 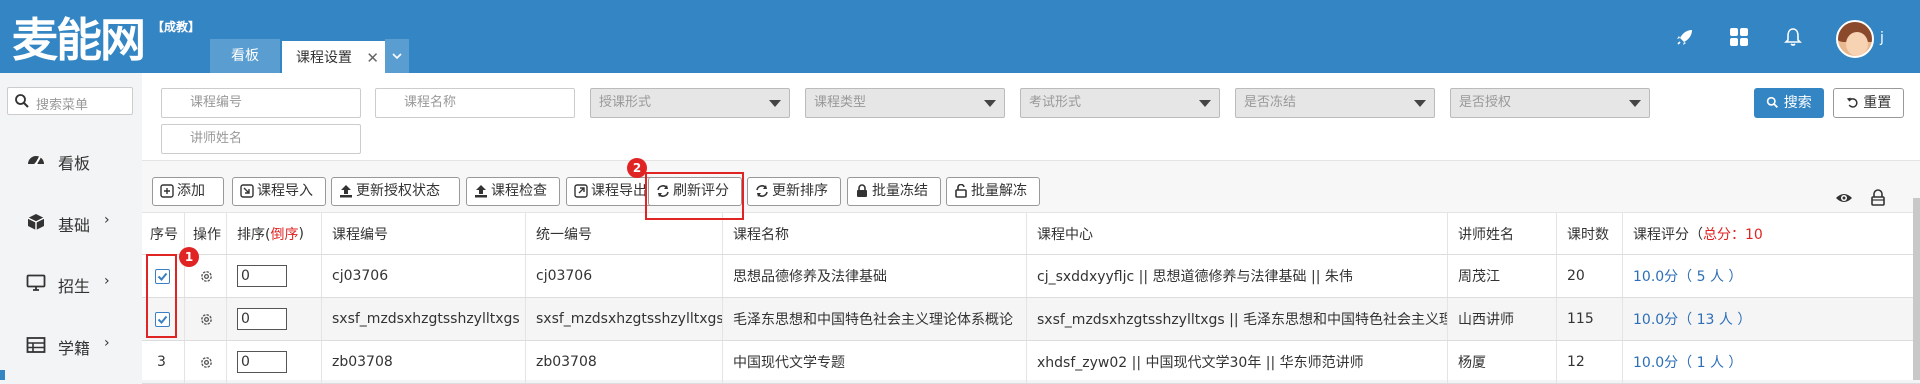 I want to click on menu-search-placeholder: 搜索菜单, so click(x=62, y=105).